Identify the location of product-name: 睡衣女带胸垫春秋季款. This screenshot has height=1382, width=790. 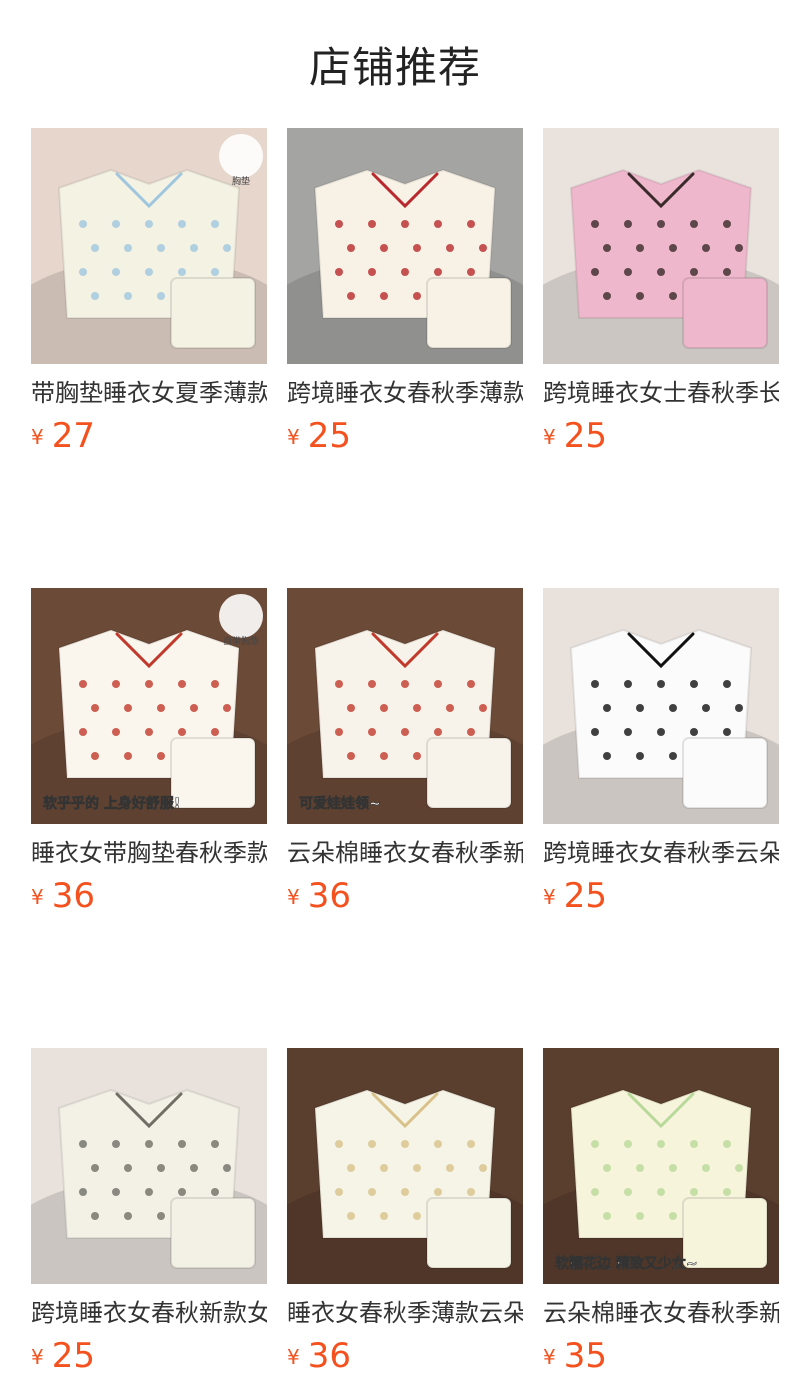
(149, 853).